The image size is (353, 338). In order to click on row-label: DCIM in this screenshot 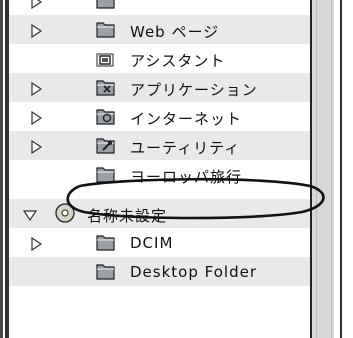, I will do `click(152, 243)`.